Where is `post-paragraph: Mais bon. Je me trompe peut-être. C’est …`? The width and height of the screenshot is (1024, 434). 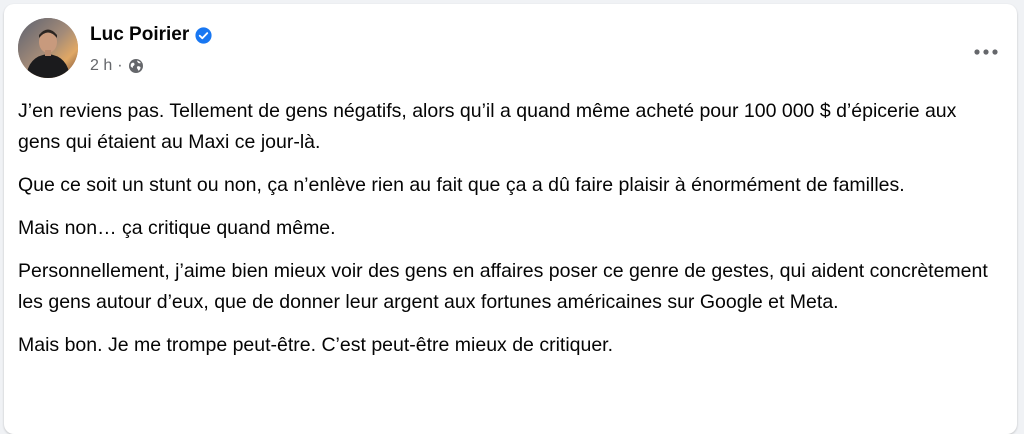 post-paragraph: Mais bon. Je me trompe peut-être. C’est … is located at coordinates (316, 345).